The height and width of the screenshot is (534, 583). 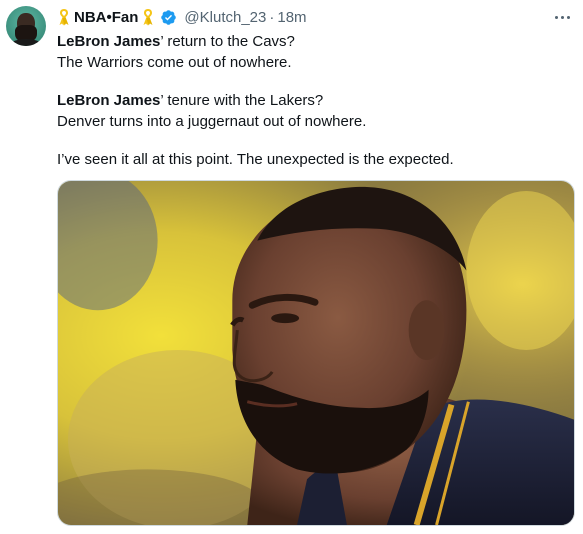 What do you see at coordinates (109, 41) in the screenshot?
I see `mention-lebron-1: LeBron James` at bounding box center [109, 41].